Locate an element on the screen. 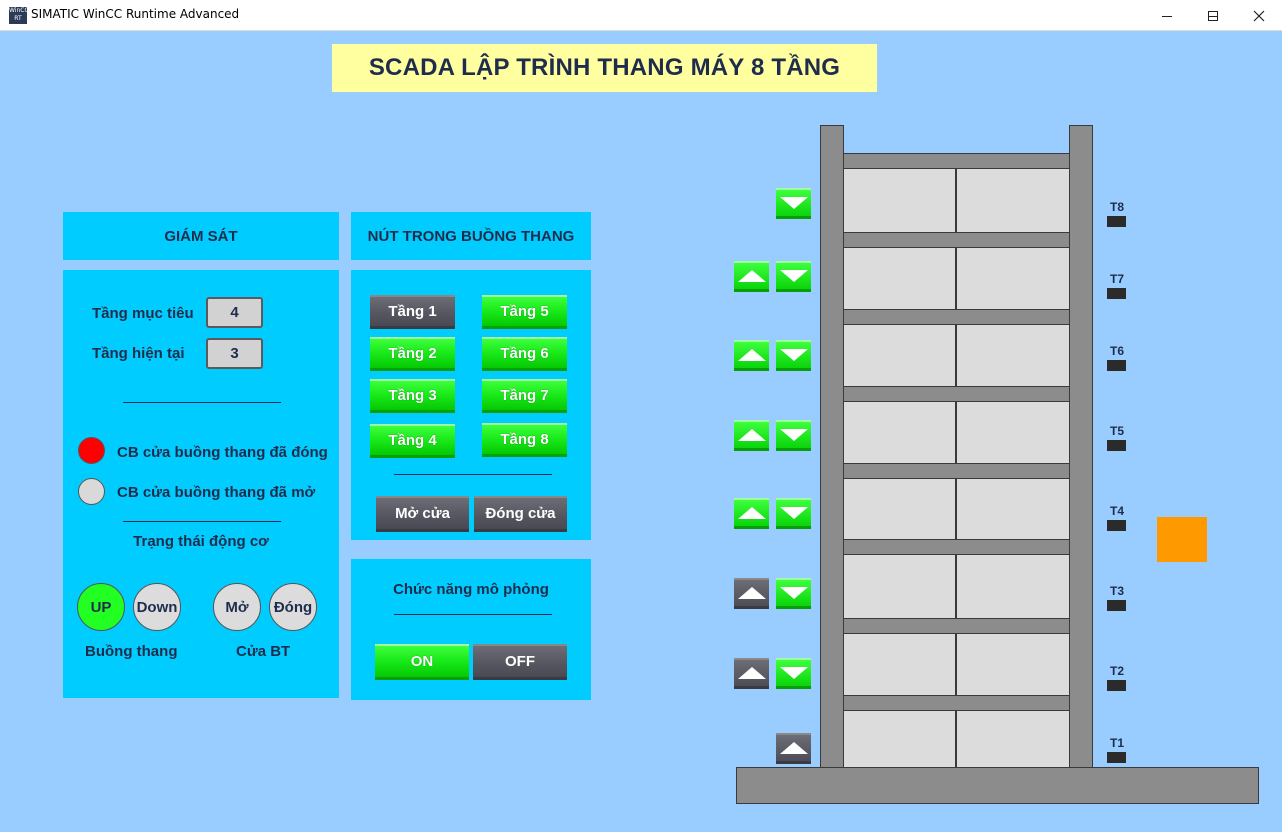  floor-sensor-t4 is located at coordinates (1116, 525).